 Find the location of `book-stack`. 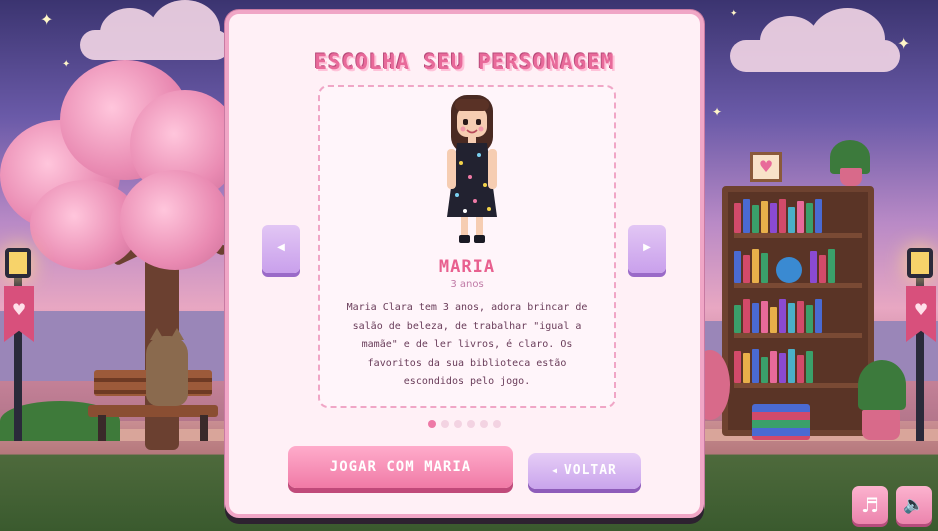

book-stack is located at coordinates (781, 422).